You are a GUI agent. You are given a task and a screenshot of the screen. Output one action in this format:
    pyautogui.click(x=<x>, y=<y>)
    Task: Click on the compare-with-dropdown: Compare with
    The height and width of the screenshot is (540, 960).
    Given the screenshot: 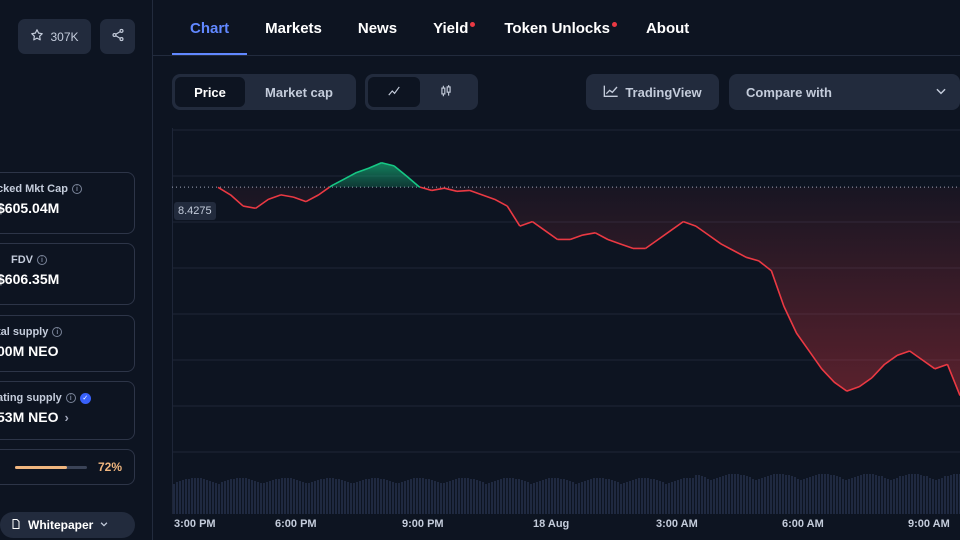 What is the action you would take?
    pyautogui.click(x=844, y=92)
    